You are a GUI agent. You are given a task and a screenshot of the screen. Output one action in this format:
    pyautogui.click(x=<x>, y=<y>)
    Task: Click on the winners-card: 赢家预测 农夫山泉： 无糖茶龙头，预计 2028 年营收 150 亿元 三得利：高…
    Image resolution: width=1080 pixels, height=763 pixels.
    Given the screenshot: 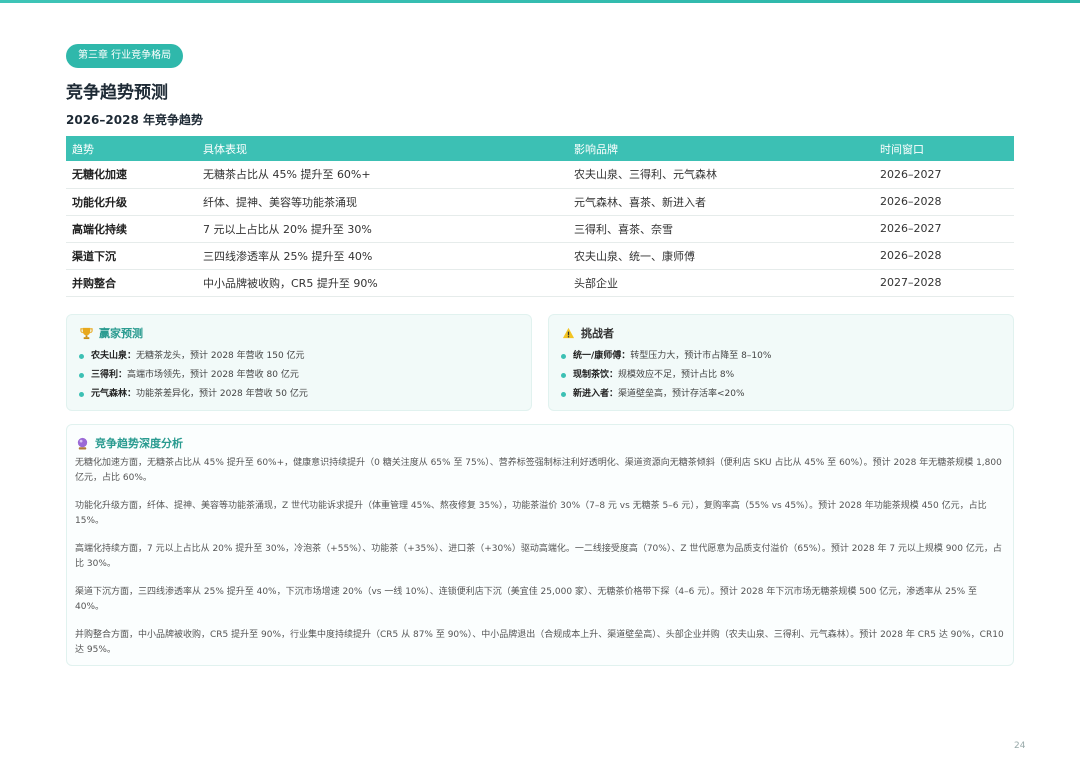 What is the action you would take?
    pyautogui.click(x=299, y=362)
    